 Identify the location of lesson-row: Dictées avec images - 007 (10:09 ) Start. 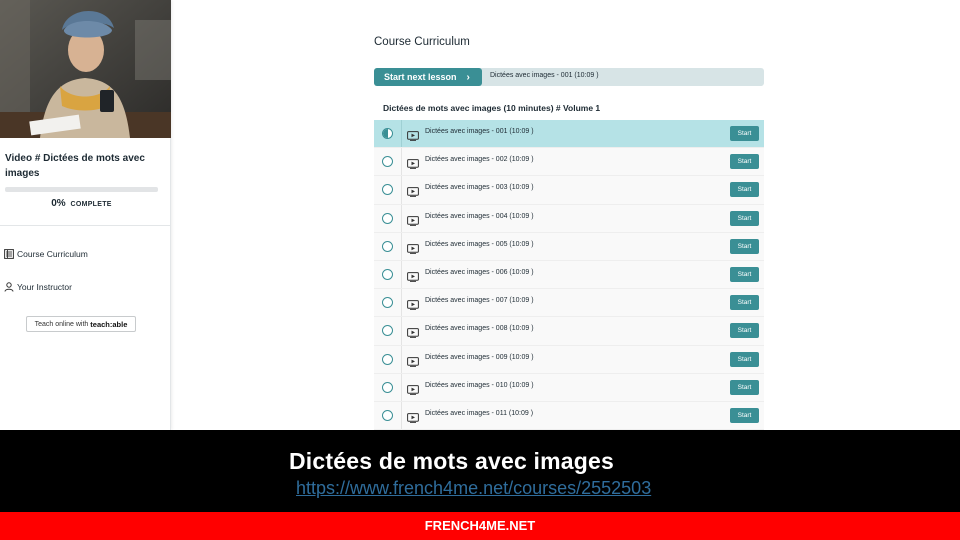
(569, 303).